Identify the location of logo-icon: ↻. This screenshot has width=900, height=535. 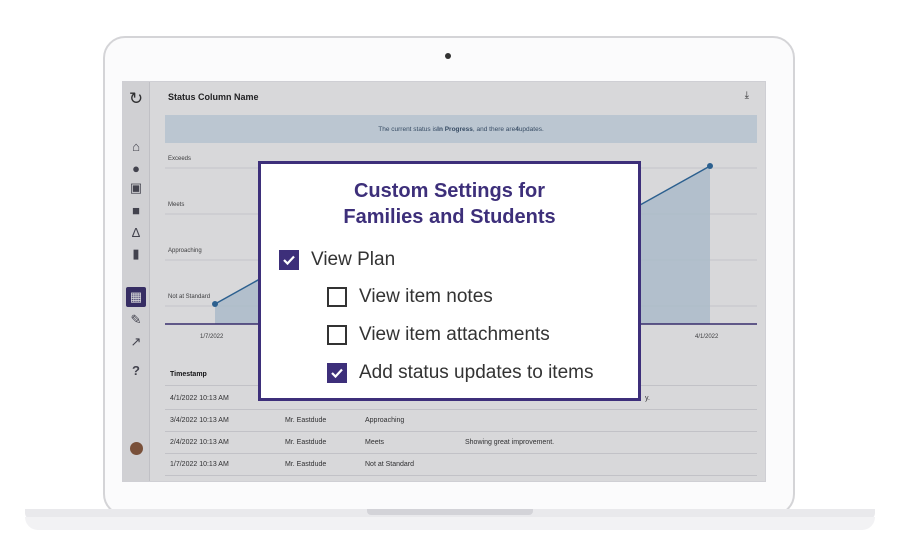
(136, 99).